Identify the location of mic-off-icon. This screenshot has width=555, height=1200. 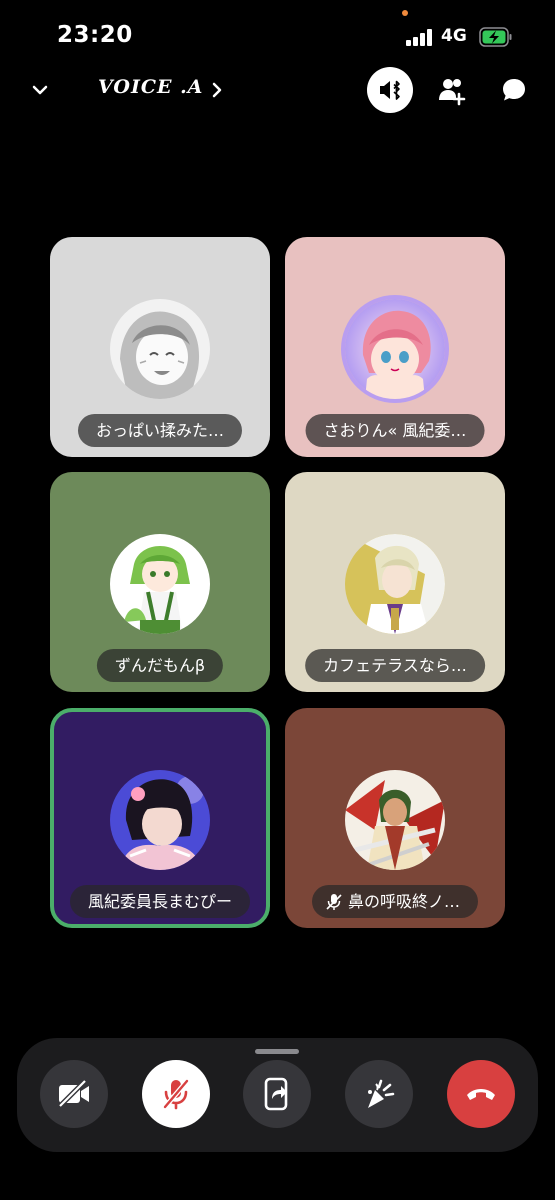
(176, 1094).